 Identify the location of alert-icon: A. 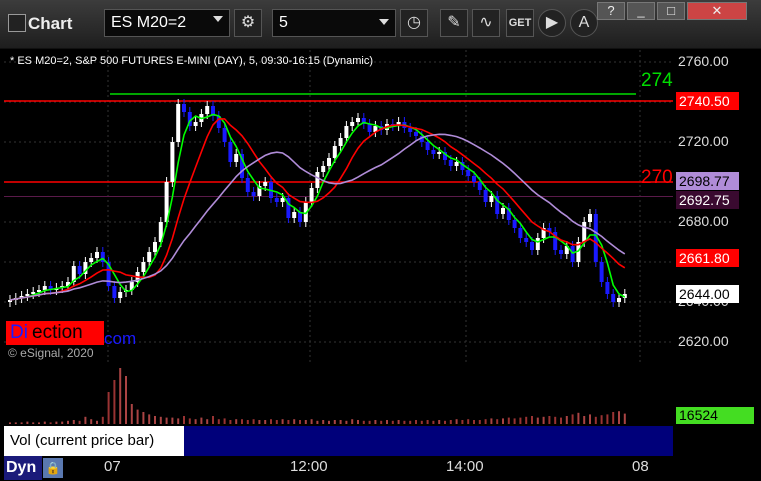
(584, 23).